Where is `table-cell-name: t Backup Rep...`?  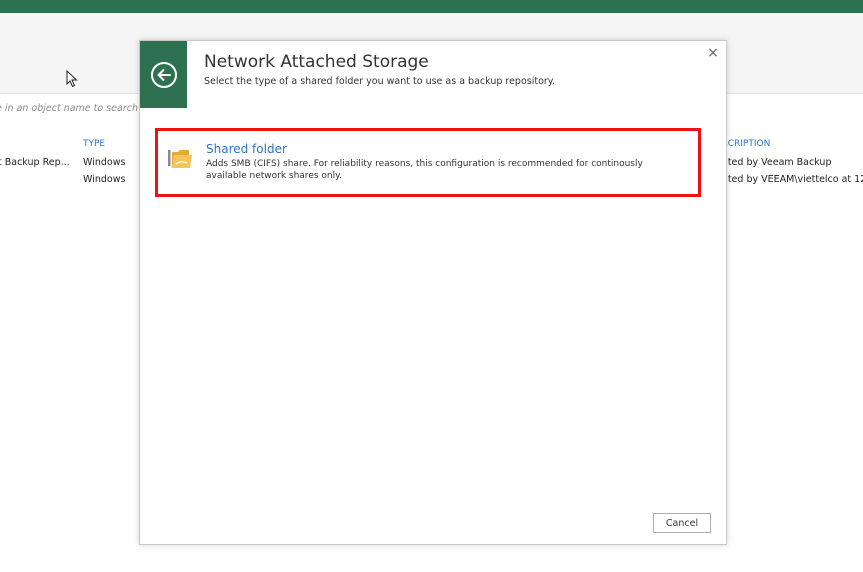
table-cell-name: t Backup Rep... is located at coordinates (35, 162).